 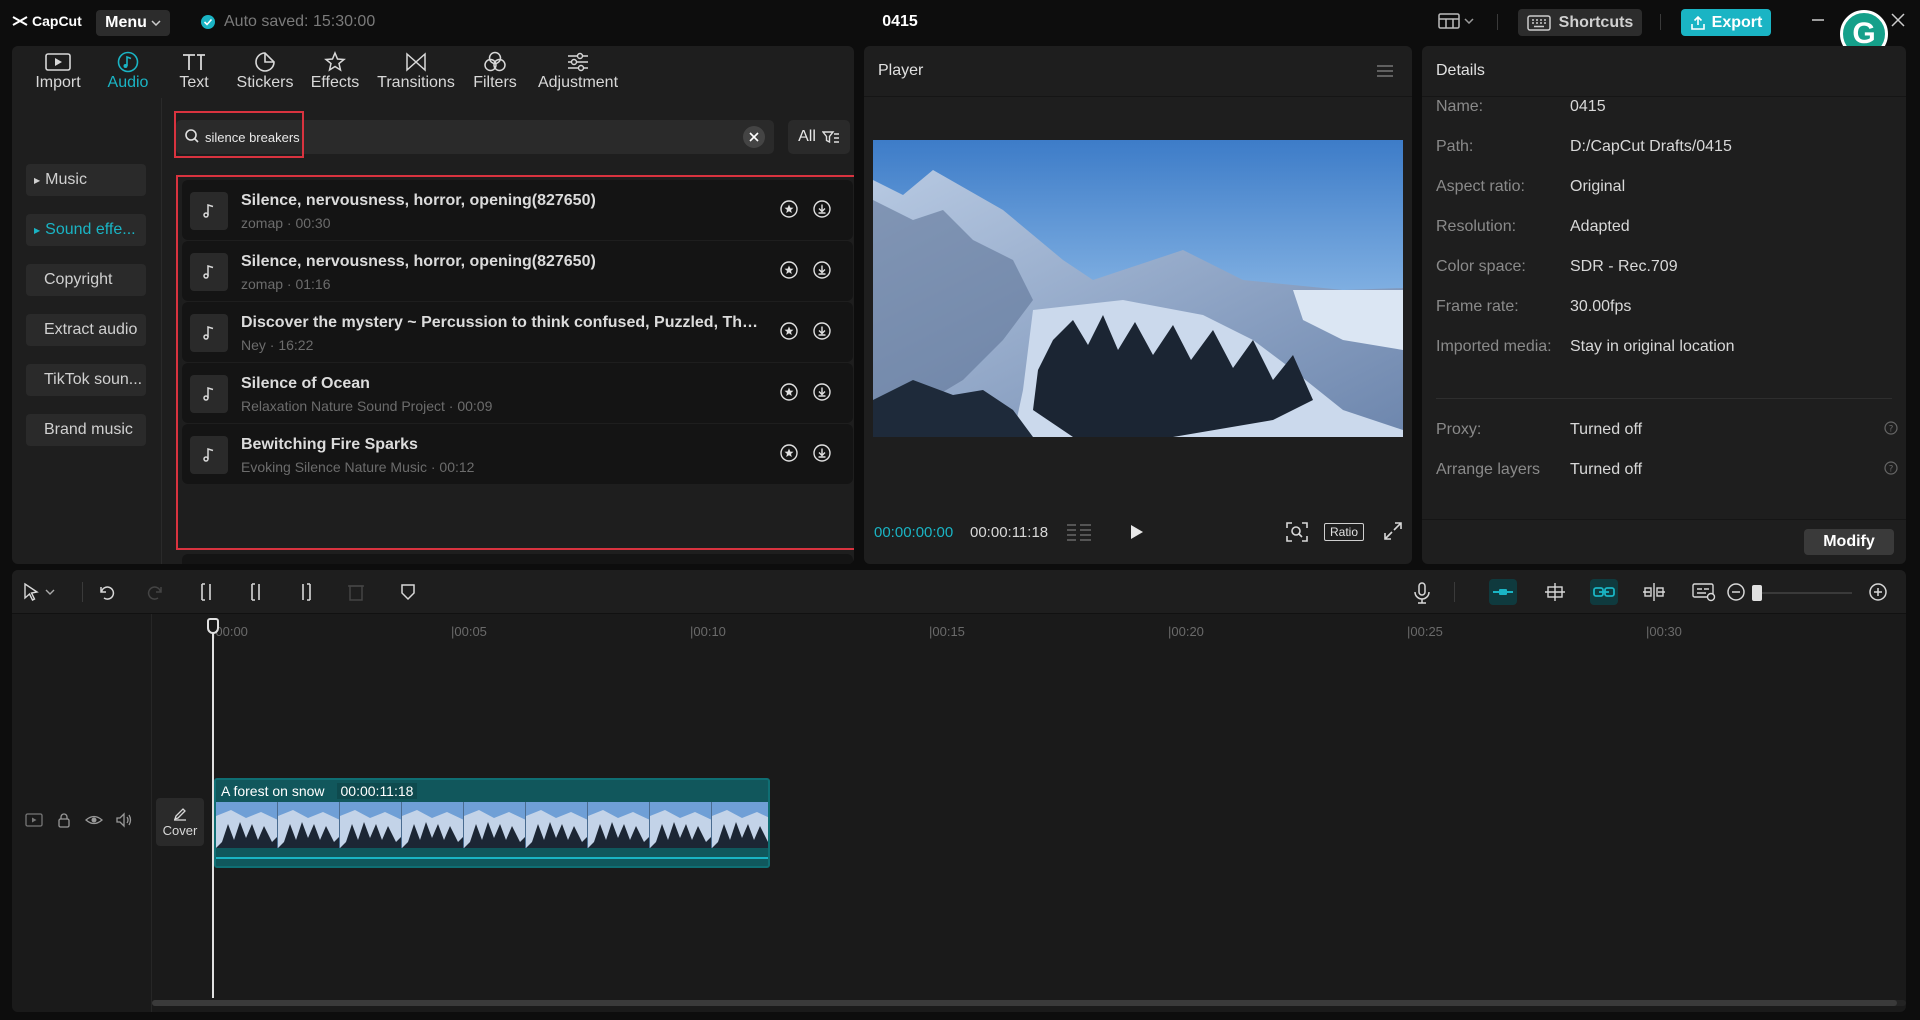 I want to click on tab-audio: Audio, so click(x=128, y=72).